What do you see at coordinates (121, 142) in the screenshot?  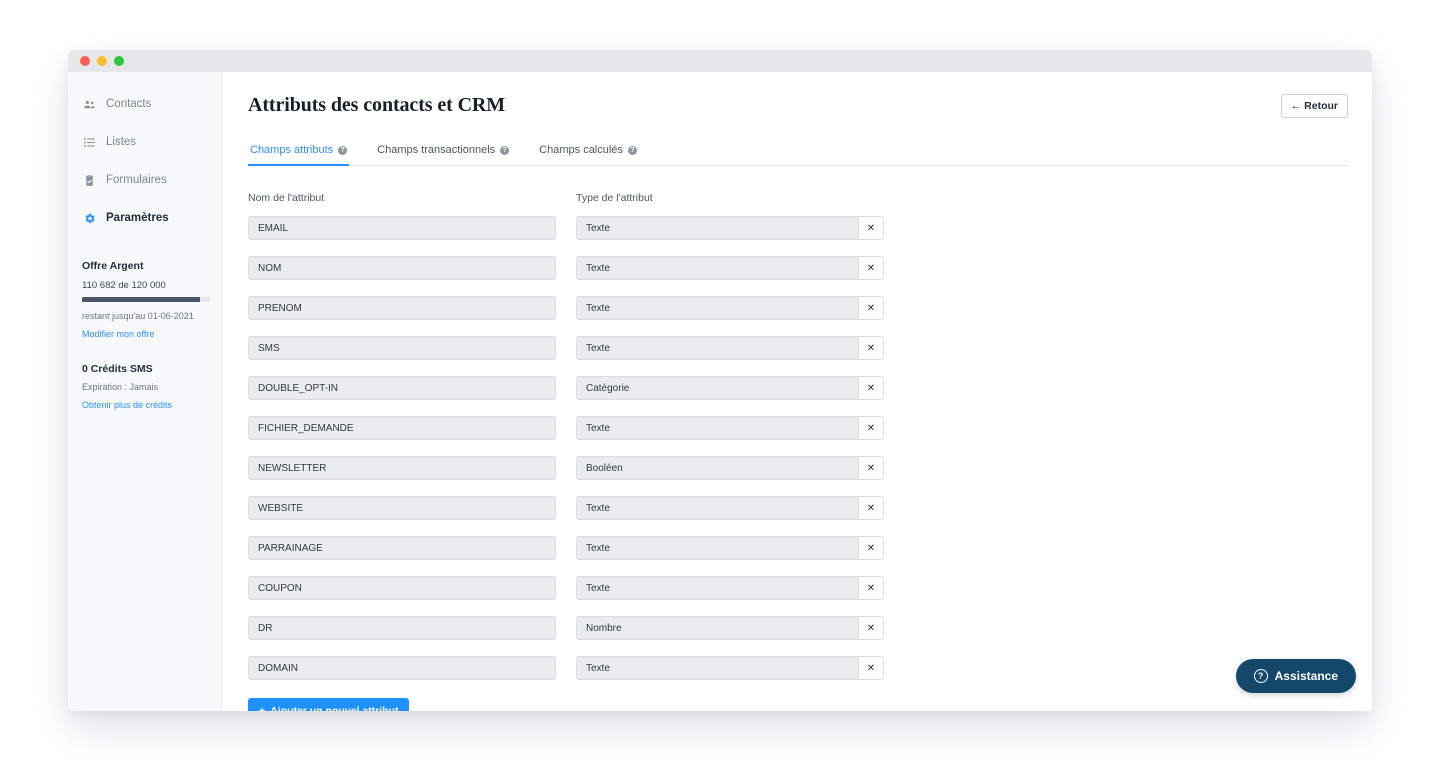 I see `sidebar-item-label: Listes` at bounding box center [121, 142].